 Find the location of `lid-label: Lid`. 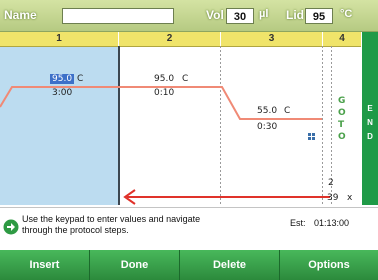

lid-label: Lid is located at coordinates (295, 15).